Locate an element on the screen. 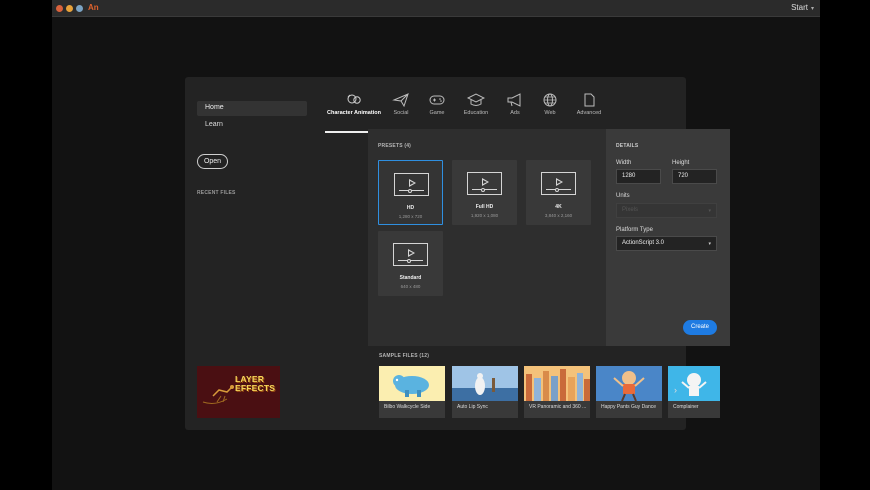 This screenshot has height=490, width=870. minimize-window-button is located at coordinates (69, 8).